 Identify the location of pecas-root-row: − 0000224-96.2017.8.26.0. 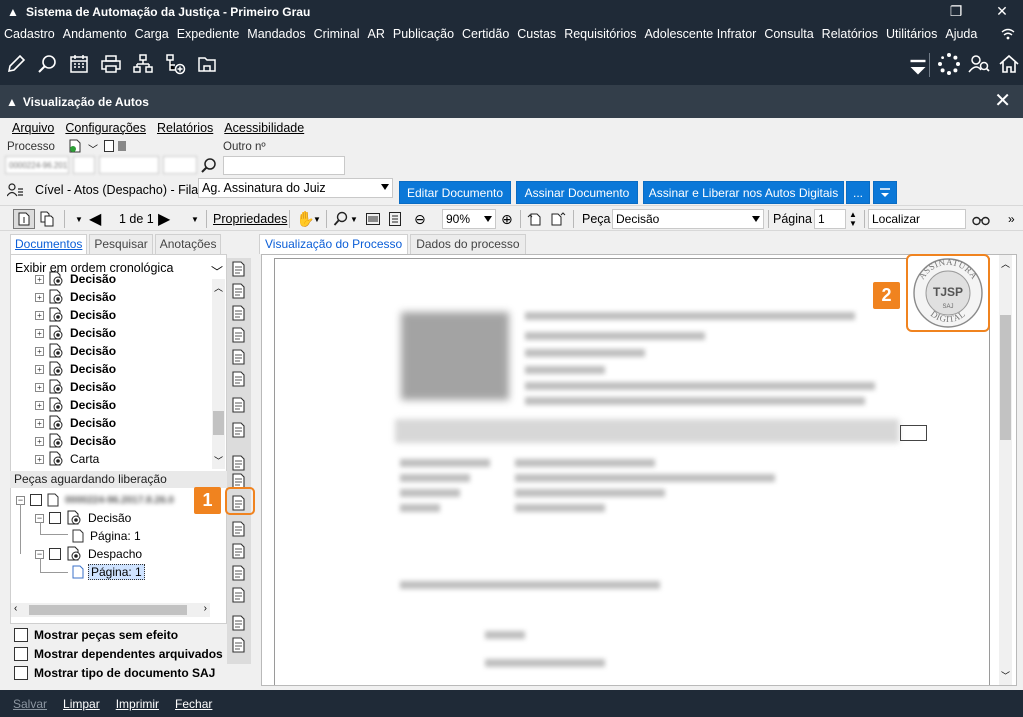
(95, 500).